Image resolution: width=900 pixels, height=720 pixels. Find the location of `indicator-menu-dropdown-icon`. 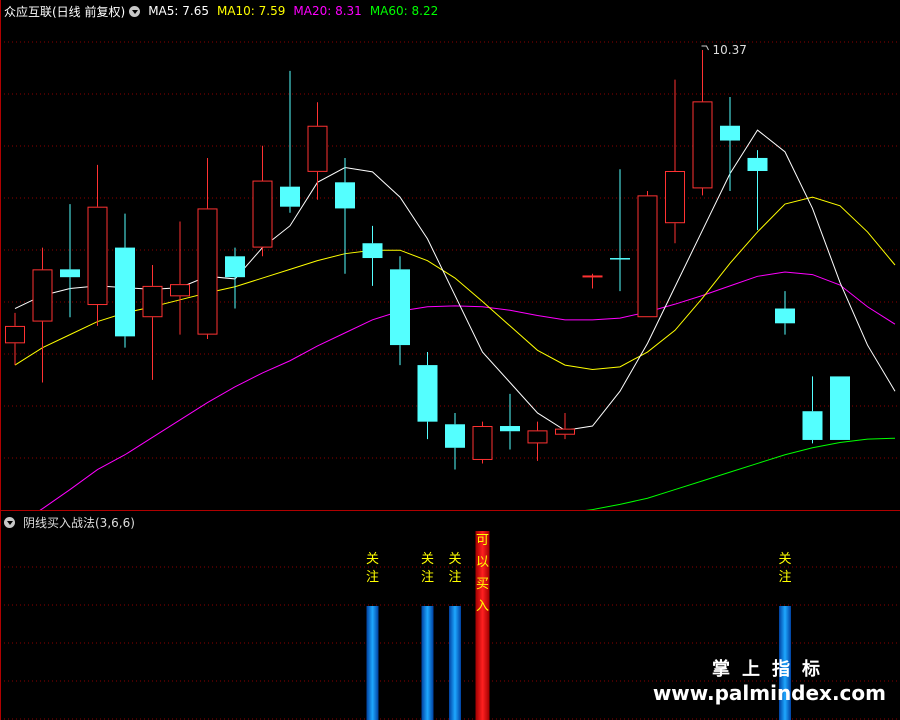

indicator-menu-dropdown-icon is located at coordinates (9, 522).